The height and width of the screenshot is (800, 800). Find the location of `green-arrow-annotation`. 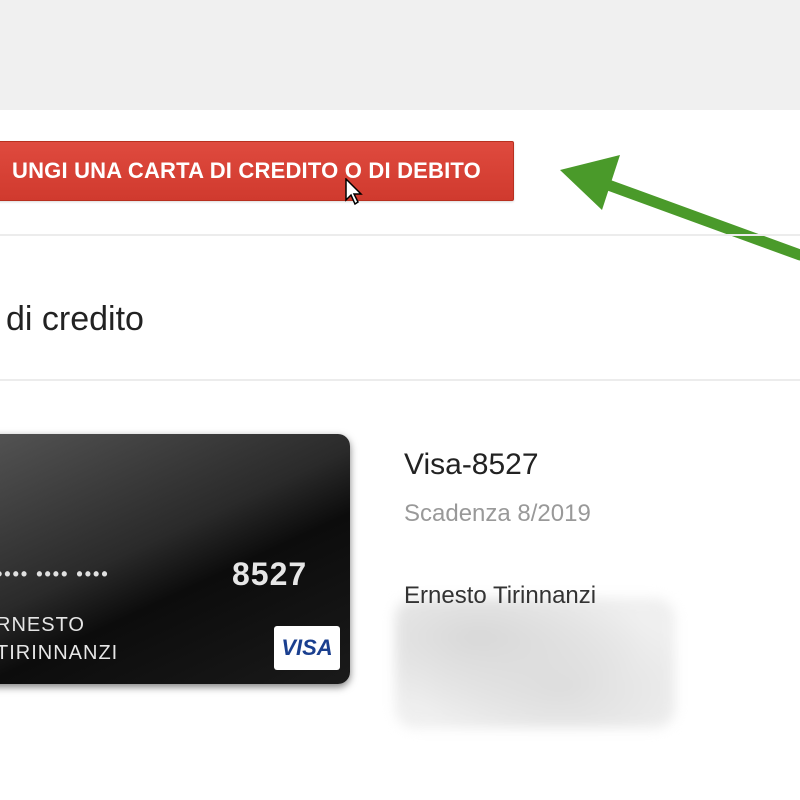

green-arrow-annotation is located at coordinates (680, 208).